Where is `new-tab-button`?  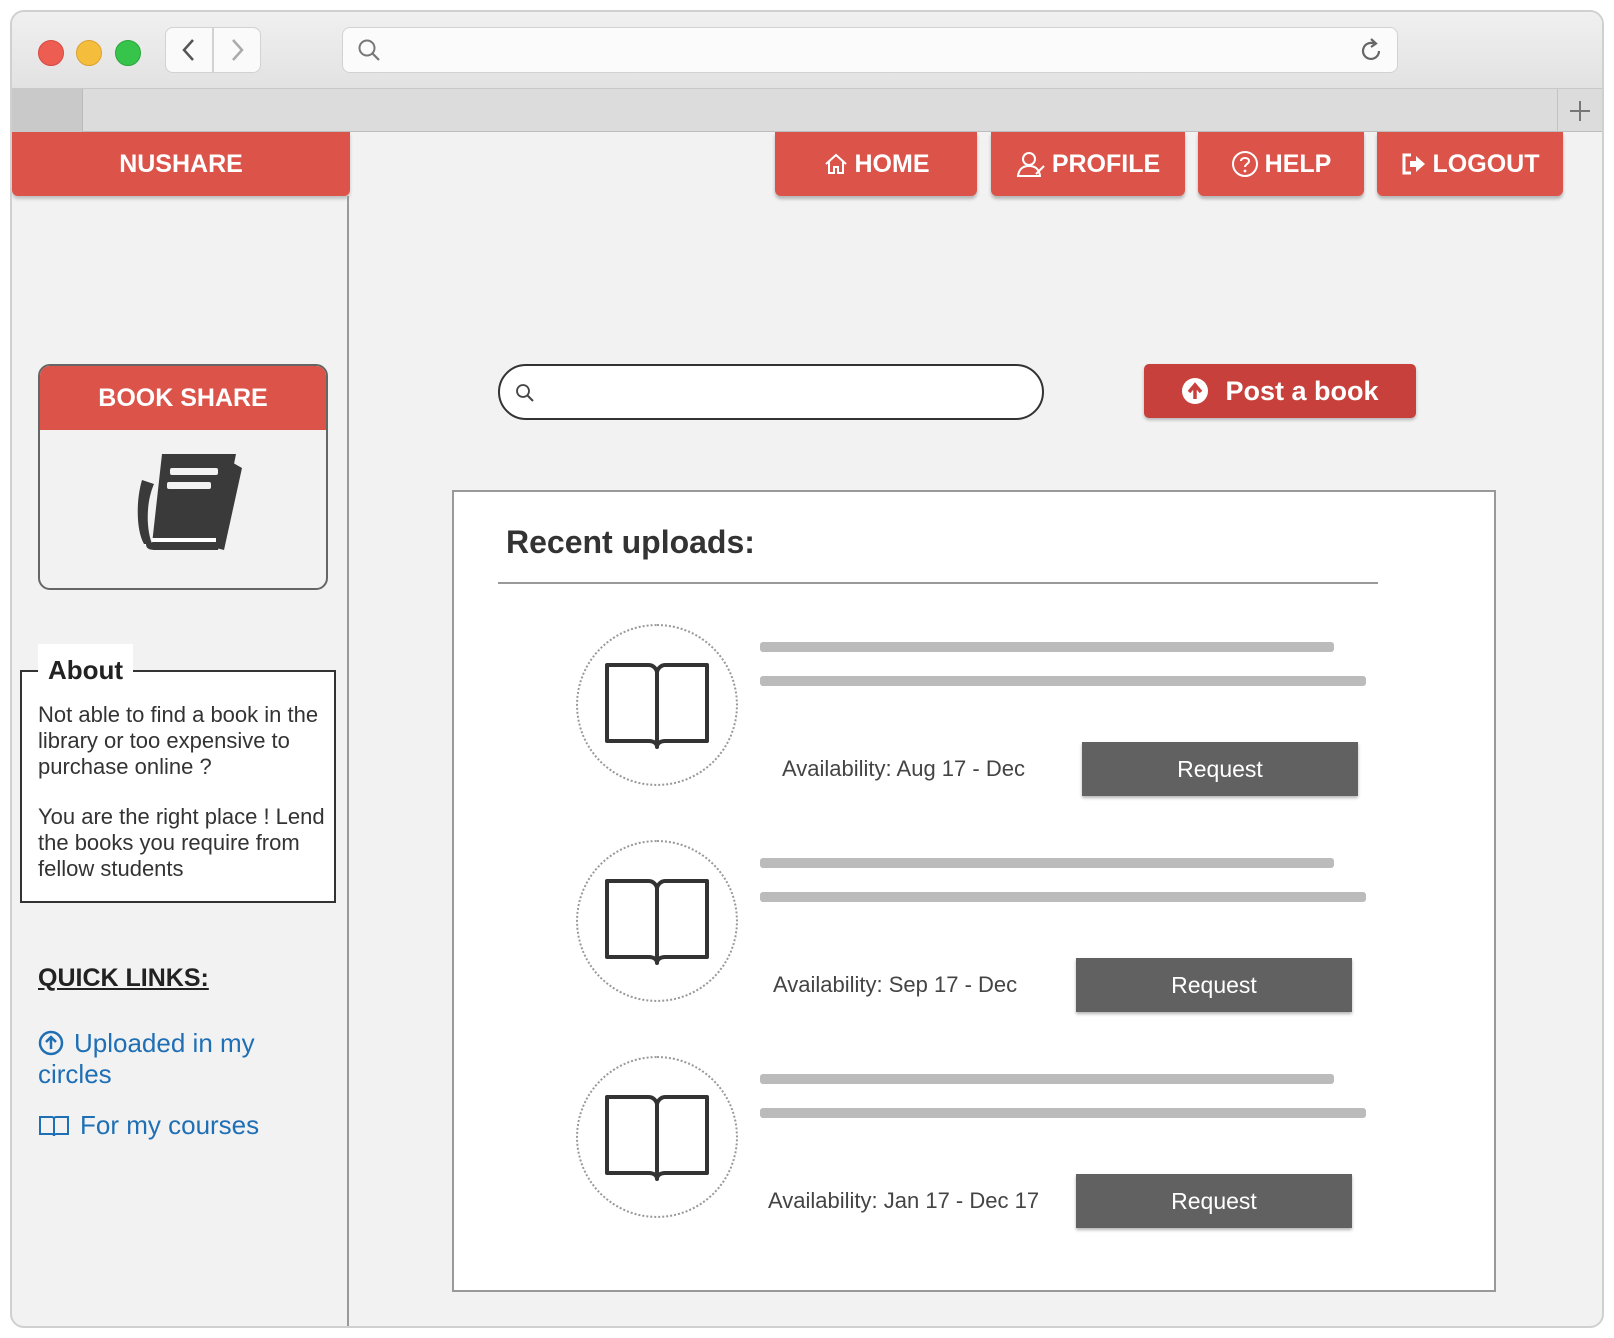
new-tab-button is located at coordinates (1579, 110).